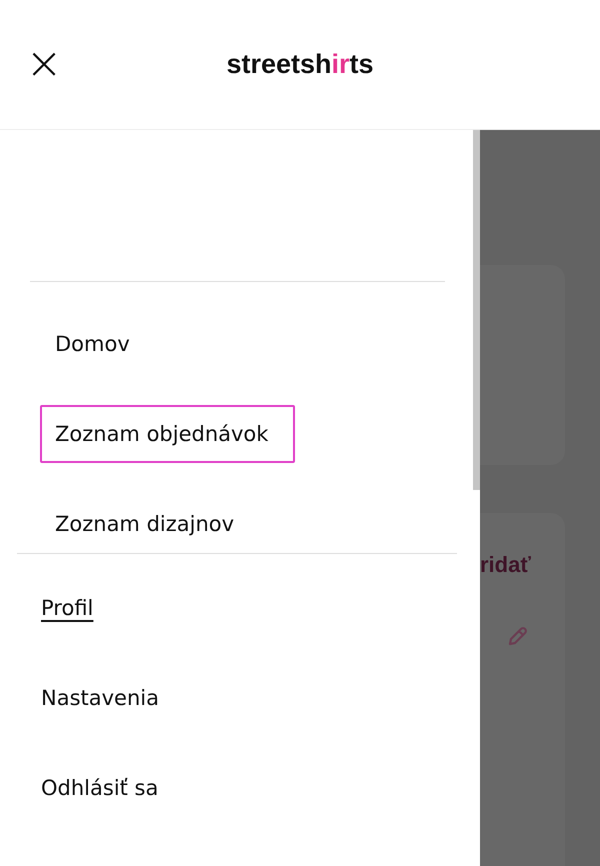  Describe the element at coordinates (167, 434) in the screenshot. I see `menu-item: Zoznam objednávok` at that location.